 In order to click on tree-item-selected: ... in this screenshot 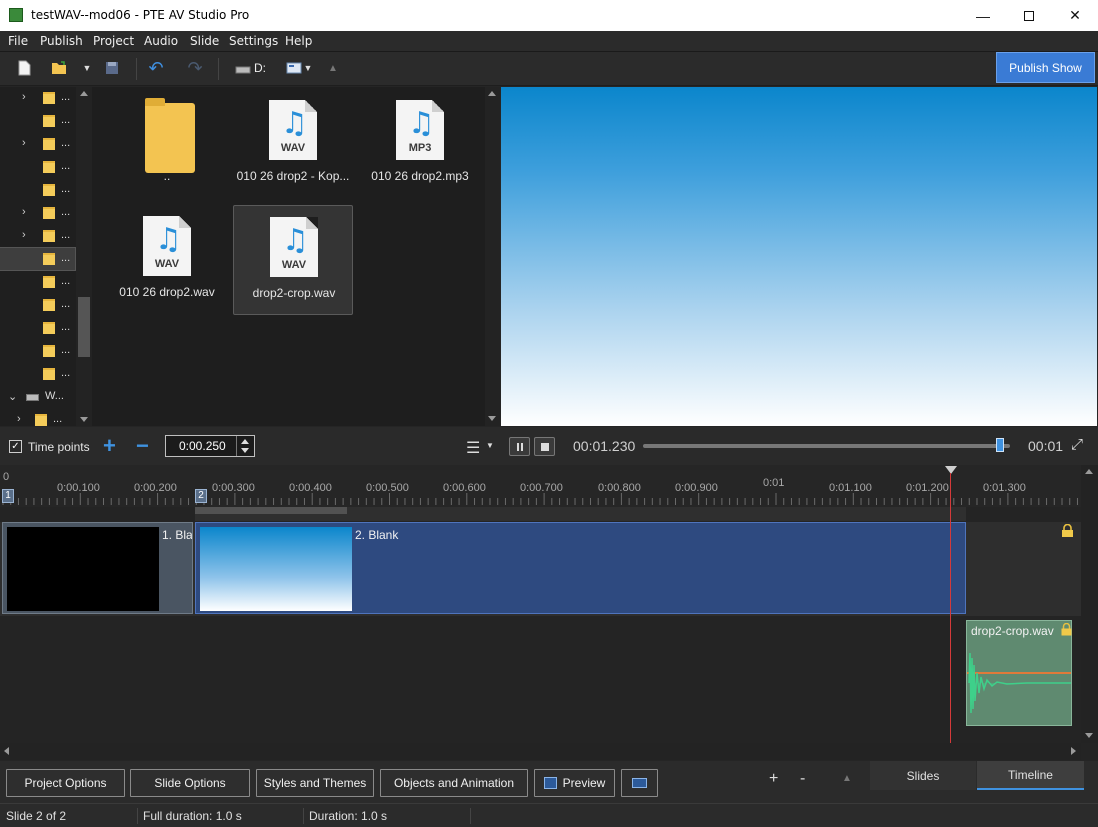, I will do `click(38, 259)`.